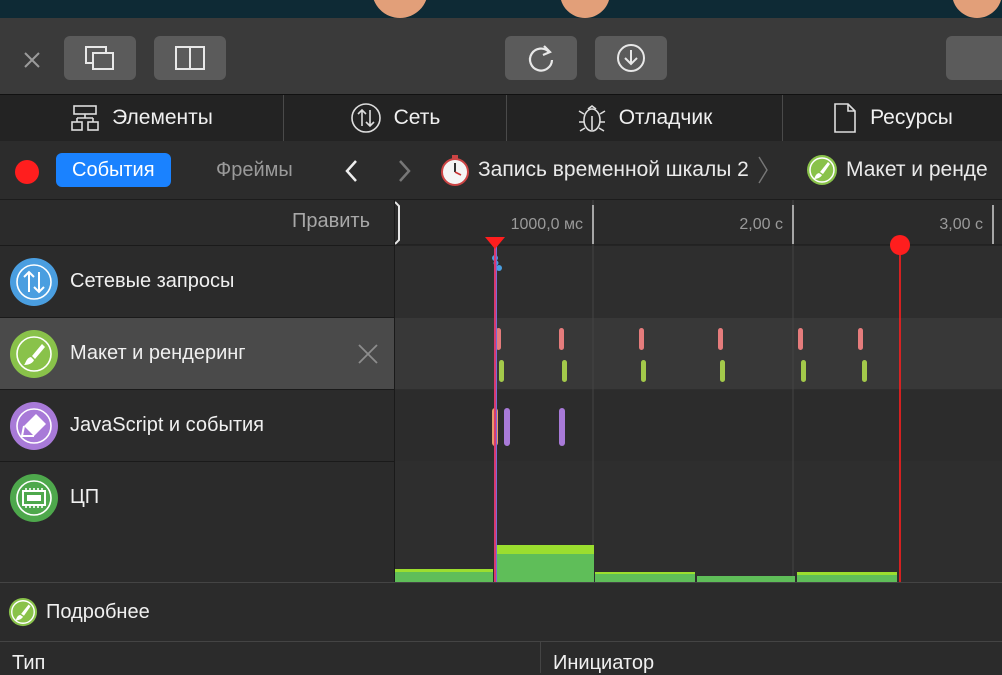 This screenshot has height=675, width=1002. Describe the element at coordinates (592, 118) in the screenshot. I see `debugger-icon` at that location.